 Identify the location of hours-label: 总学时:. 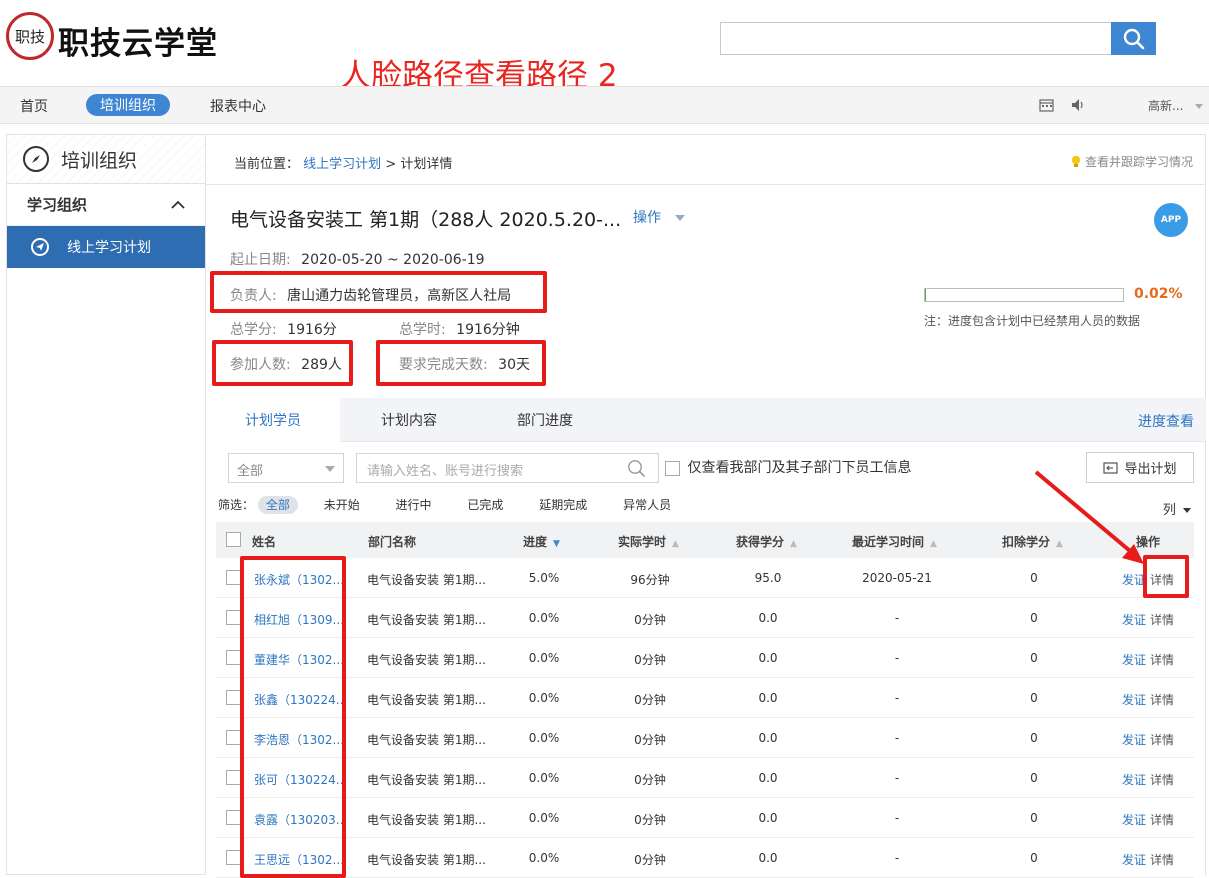
(422, 330).